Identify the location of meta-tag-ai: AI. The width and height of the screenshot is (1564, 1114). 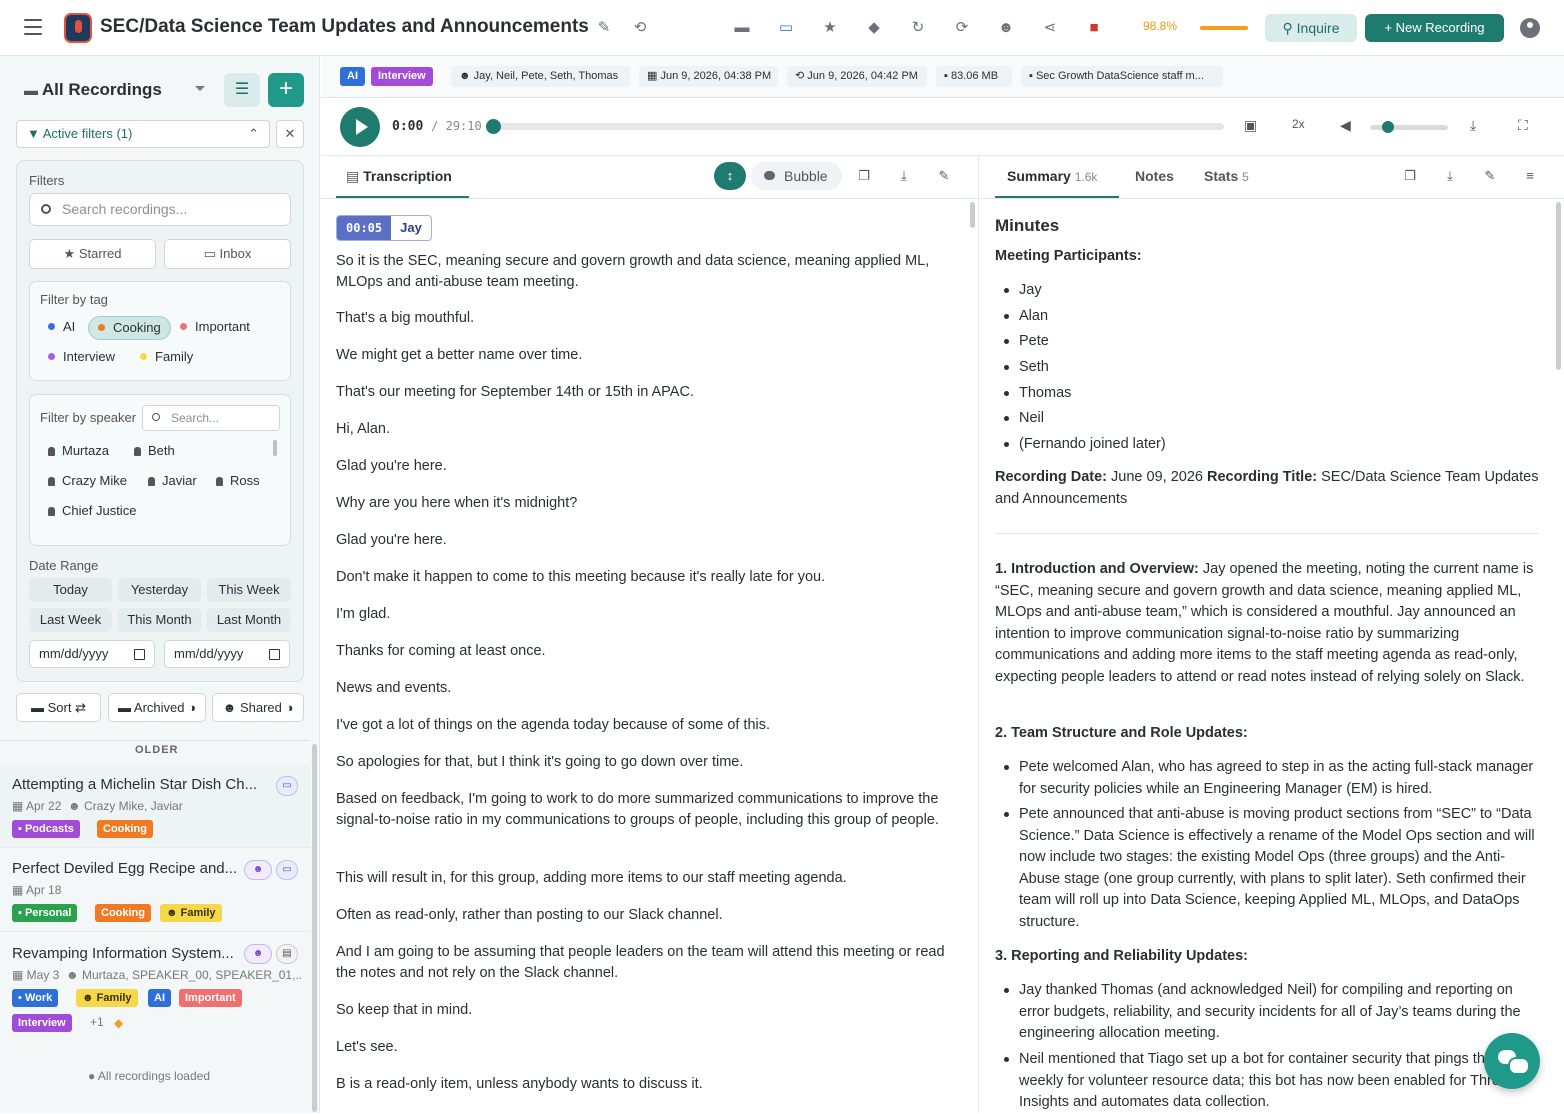
(352, 76).